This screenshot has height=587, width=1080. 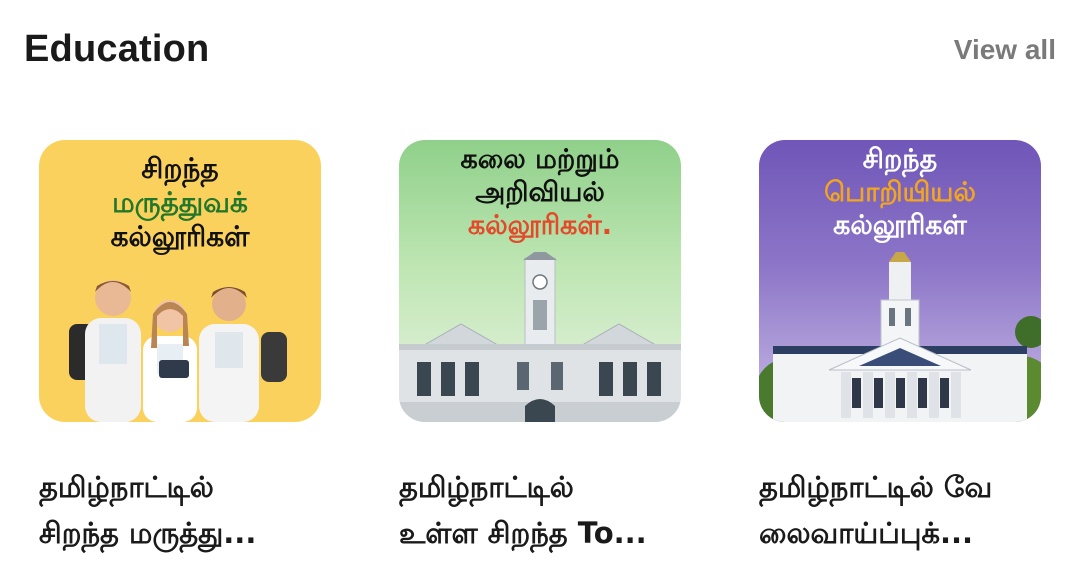 I want to click on engineering-college-illustration, so click(x=900, y=337).